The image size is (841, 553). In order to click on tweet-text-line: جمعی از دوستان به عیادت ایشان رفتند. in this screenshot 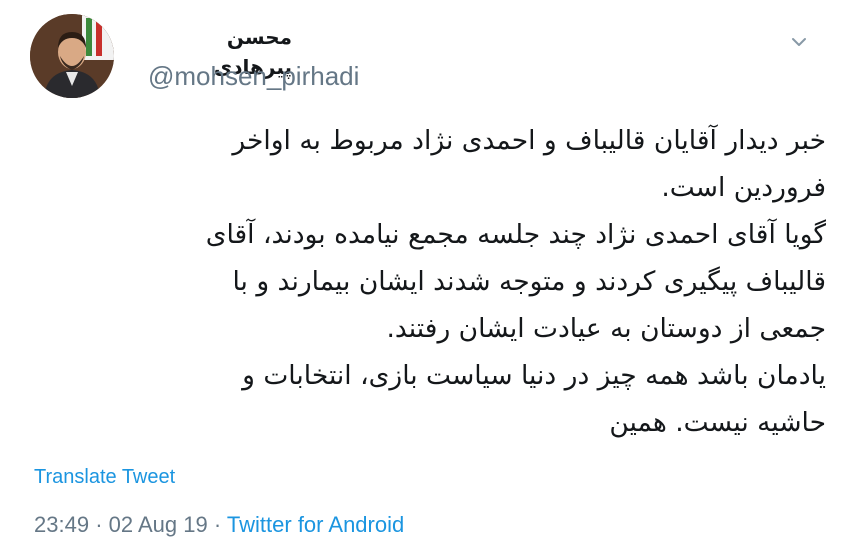, I will do `click(606, 328)`.